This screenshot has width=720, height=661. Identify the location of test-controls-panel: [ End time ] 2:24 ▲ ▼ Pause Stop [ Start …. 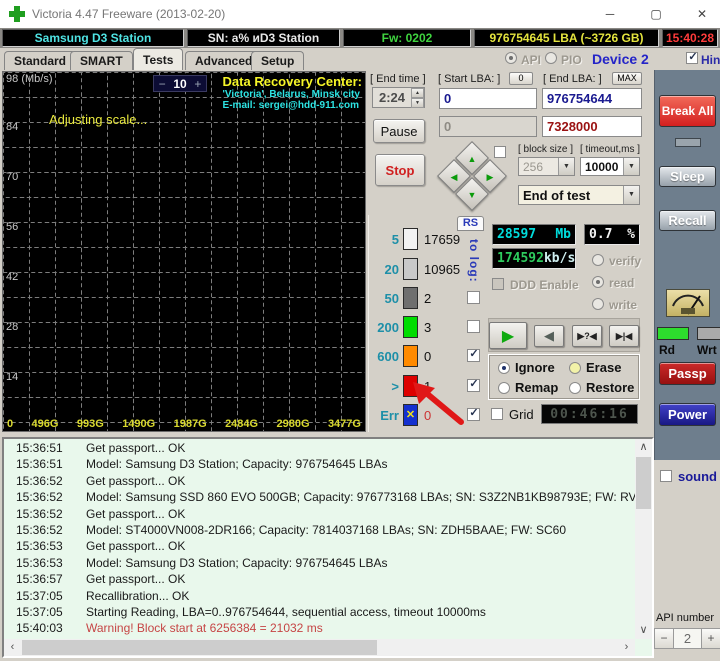
(510, 143).